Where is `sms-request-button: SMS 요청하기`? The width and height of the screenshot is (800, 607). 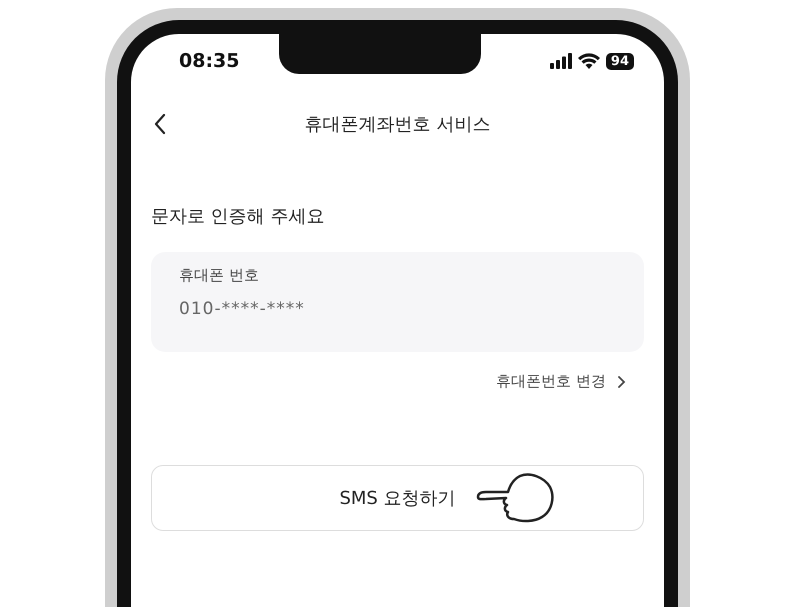
sms-request-button: SMS 요청하기 is located at coordinates (397, 498).